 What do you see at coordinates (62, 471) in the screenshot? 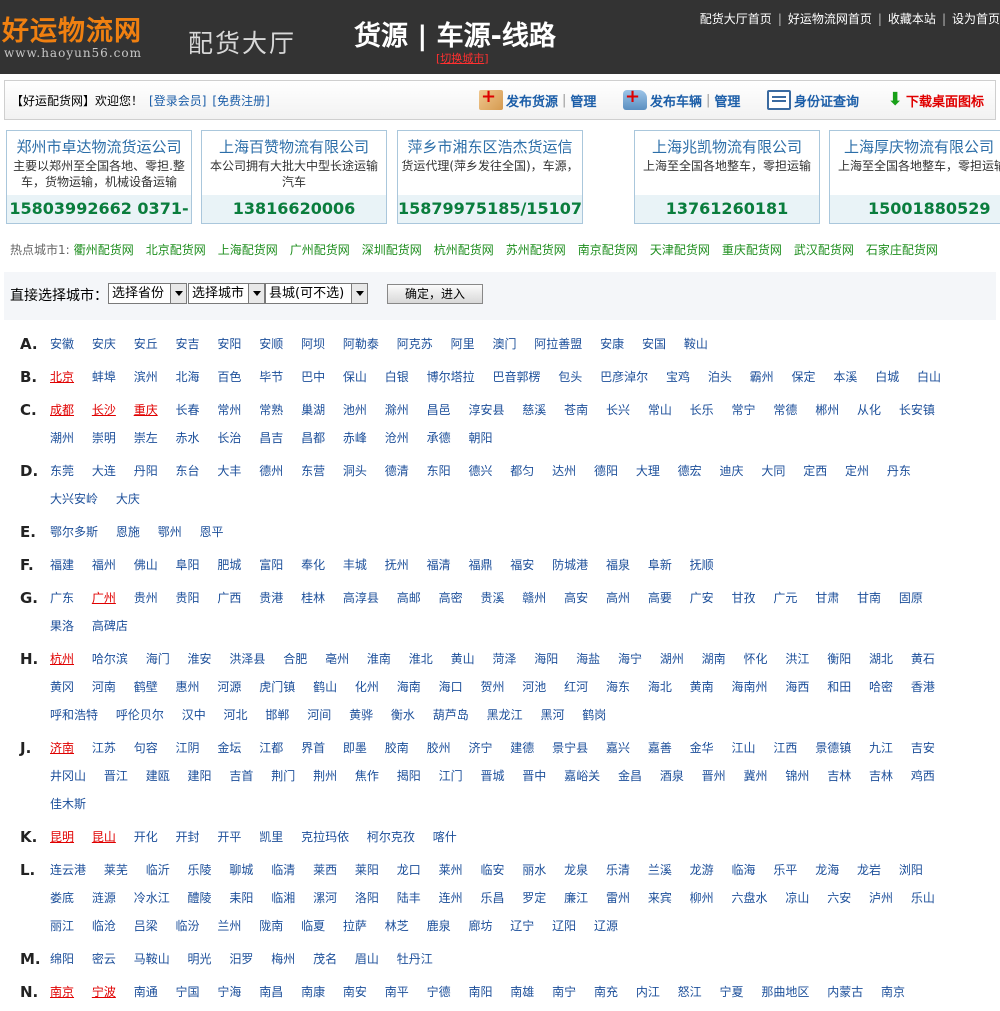
I see `city-link: 东莞` at bounding box center [62, 471].